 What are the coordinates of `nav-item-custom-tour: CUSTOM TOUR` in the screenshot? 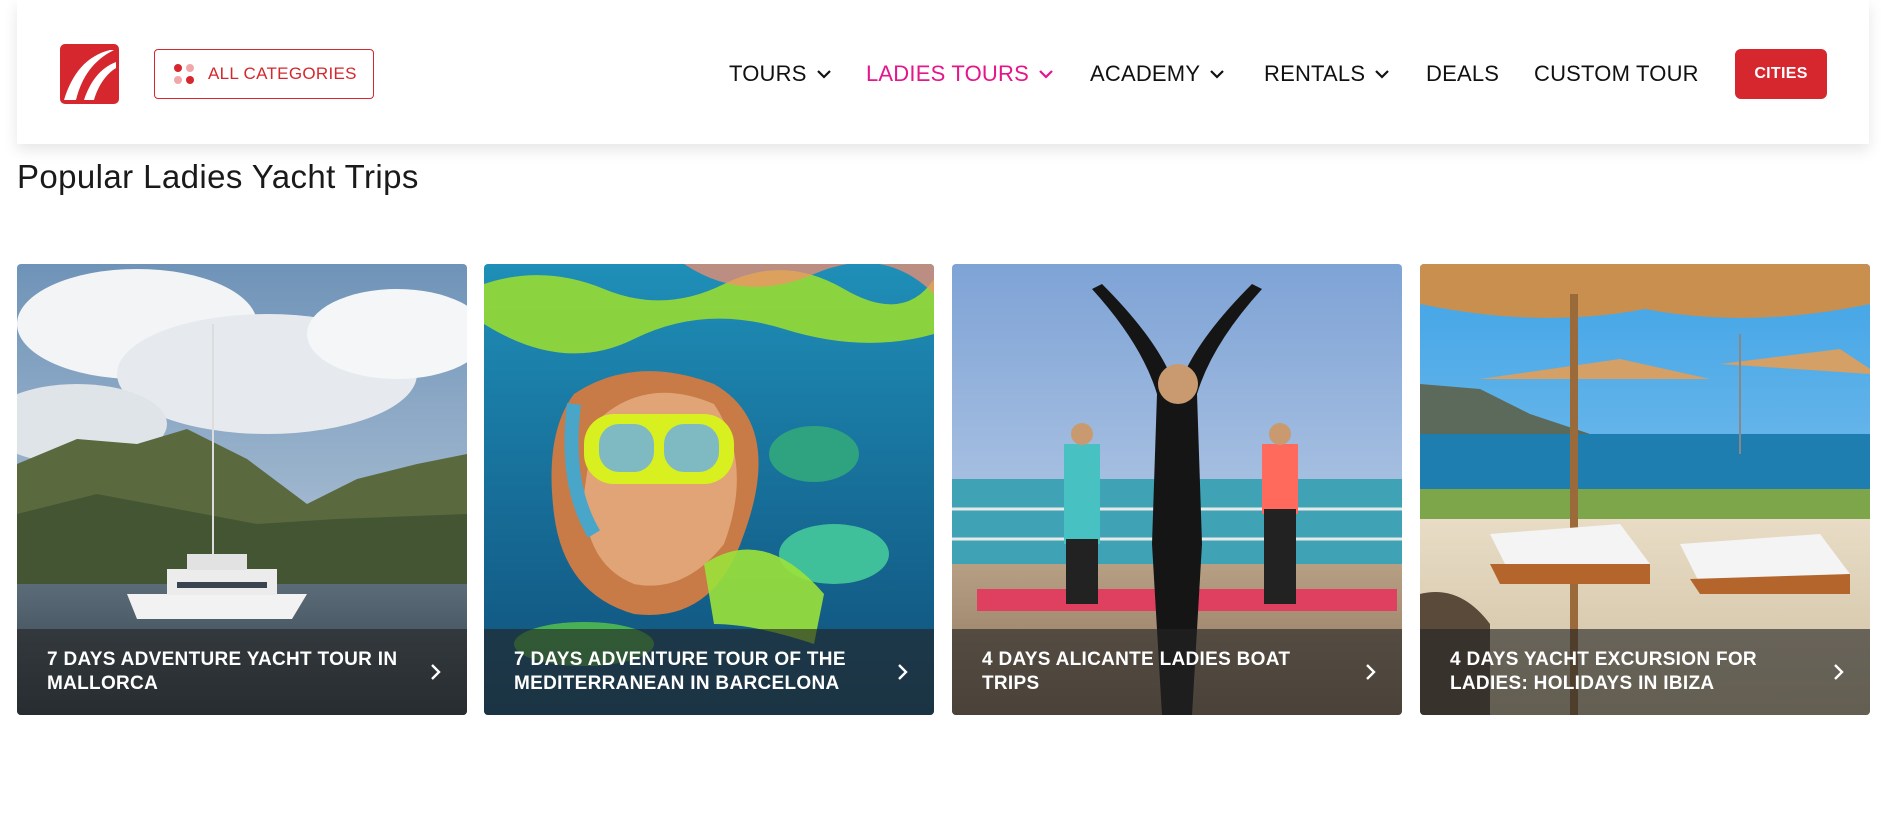 It's located at (1616, 74).